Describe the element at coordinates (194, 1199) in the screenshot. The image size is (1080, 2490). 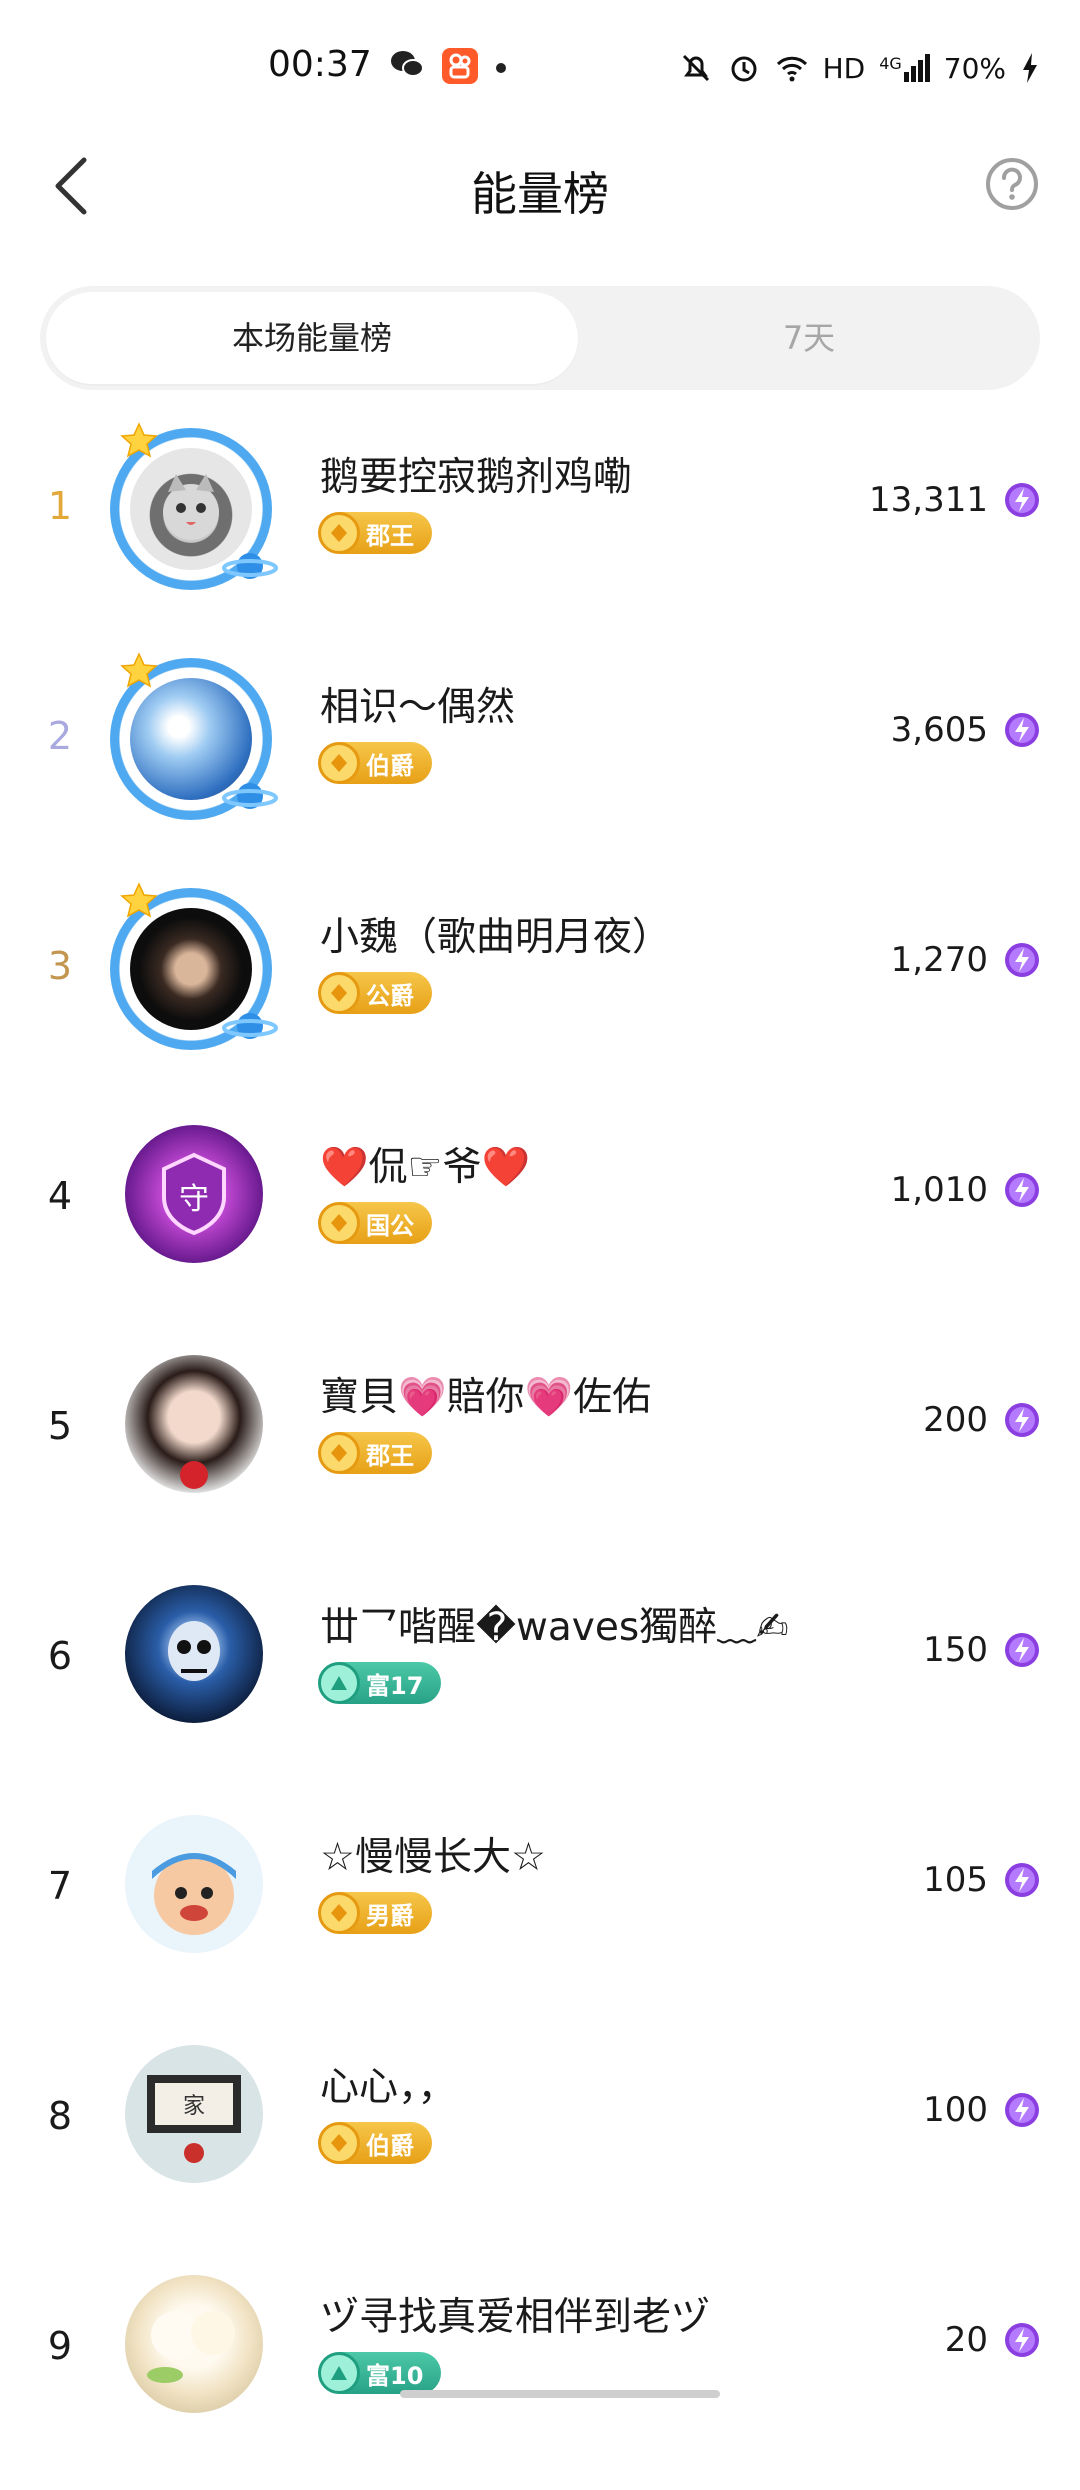
I see `svg-text: 守` at that location.